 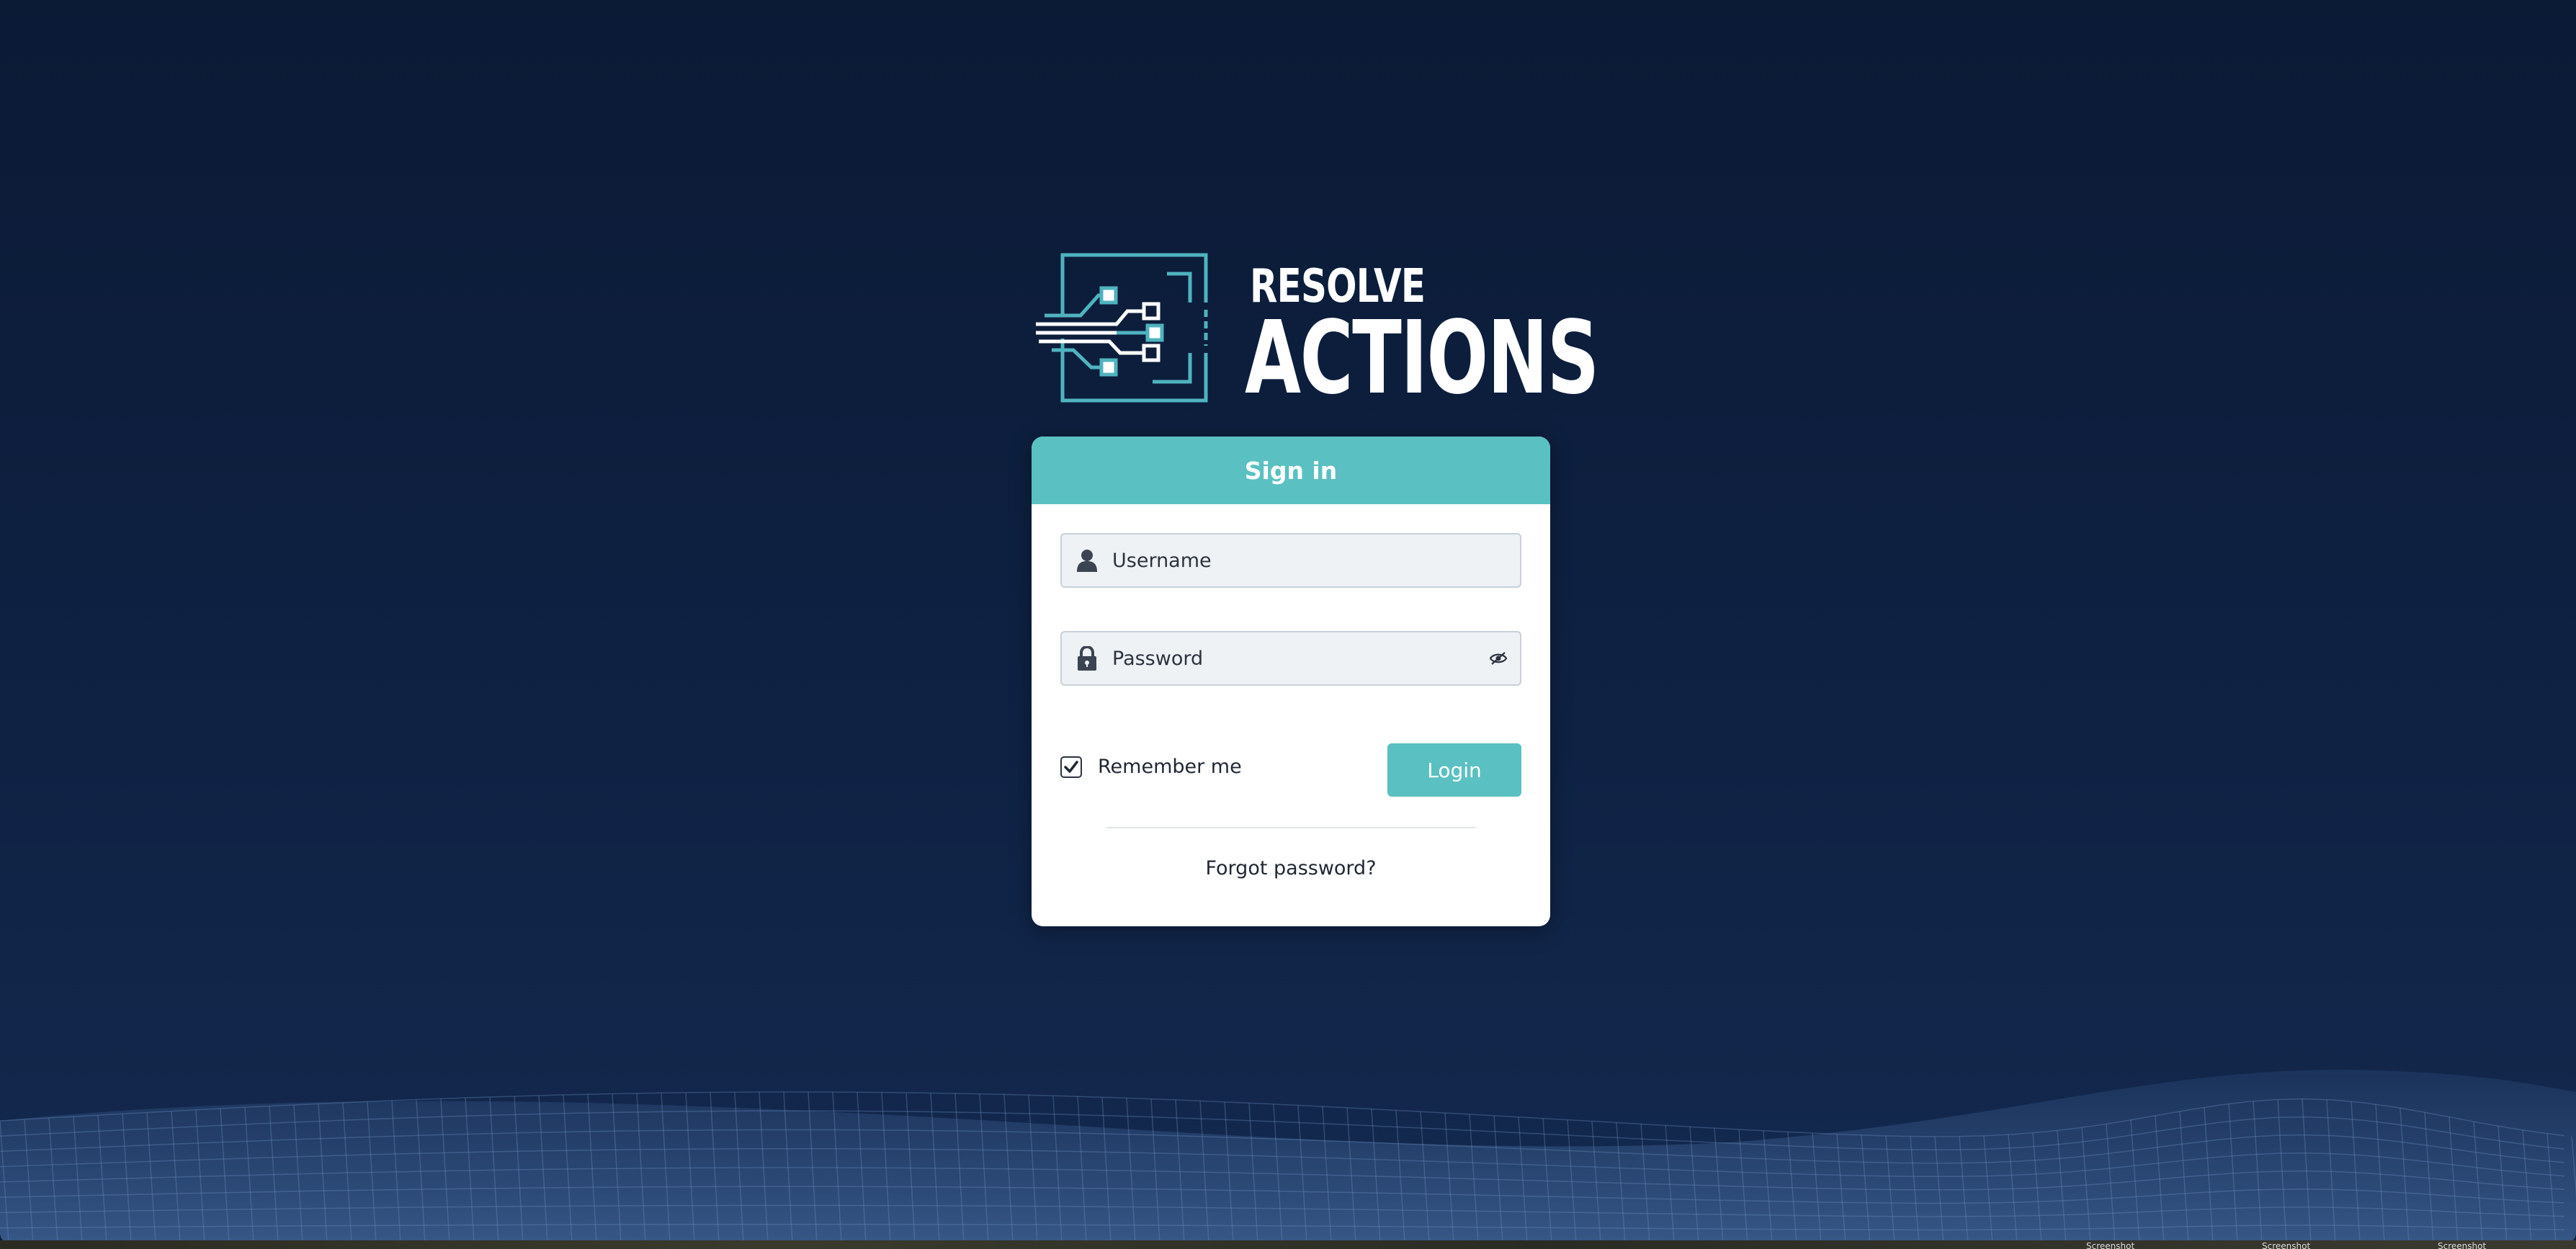 What do you see at coordinates (1454, 770) in the screenshot?
I see `login-button: Login` at bounding box center [1454, 770].